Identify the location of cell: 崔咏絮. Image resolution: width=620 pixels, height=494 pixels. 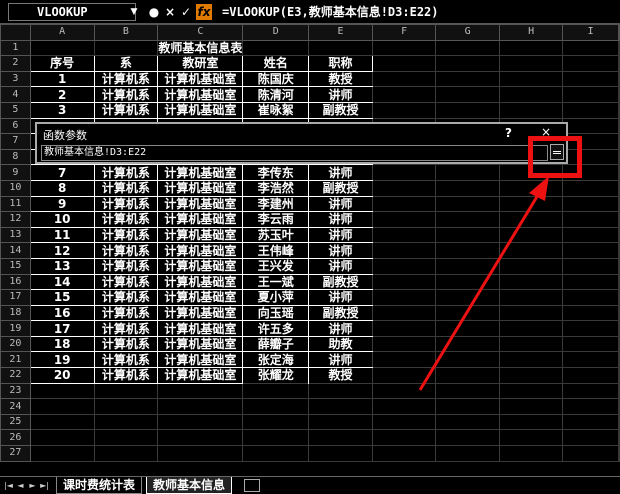
(276, 110).